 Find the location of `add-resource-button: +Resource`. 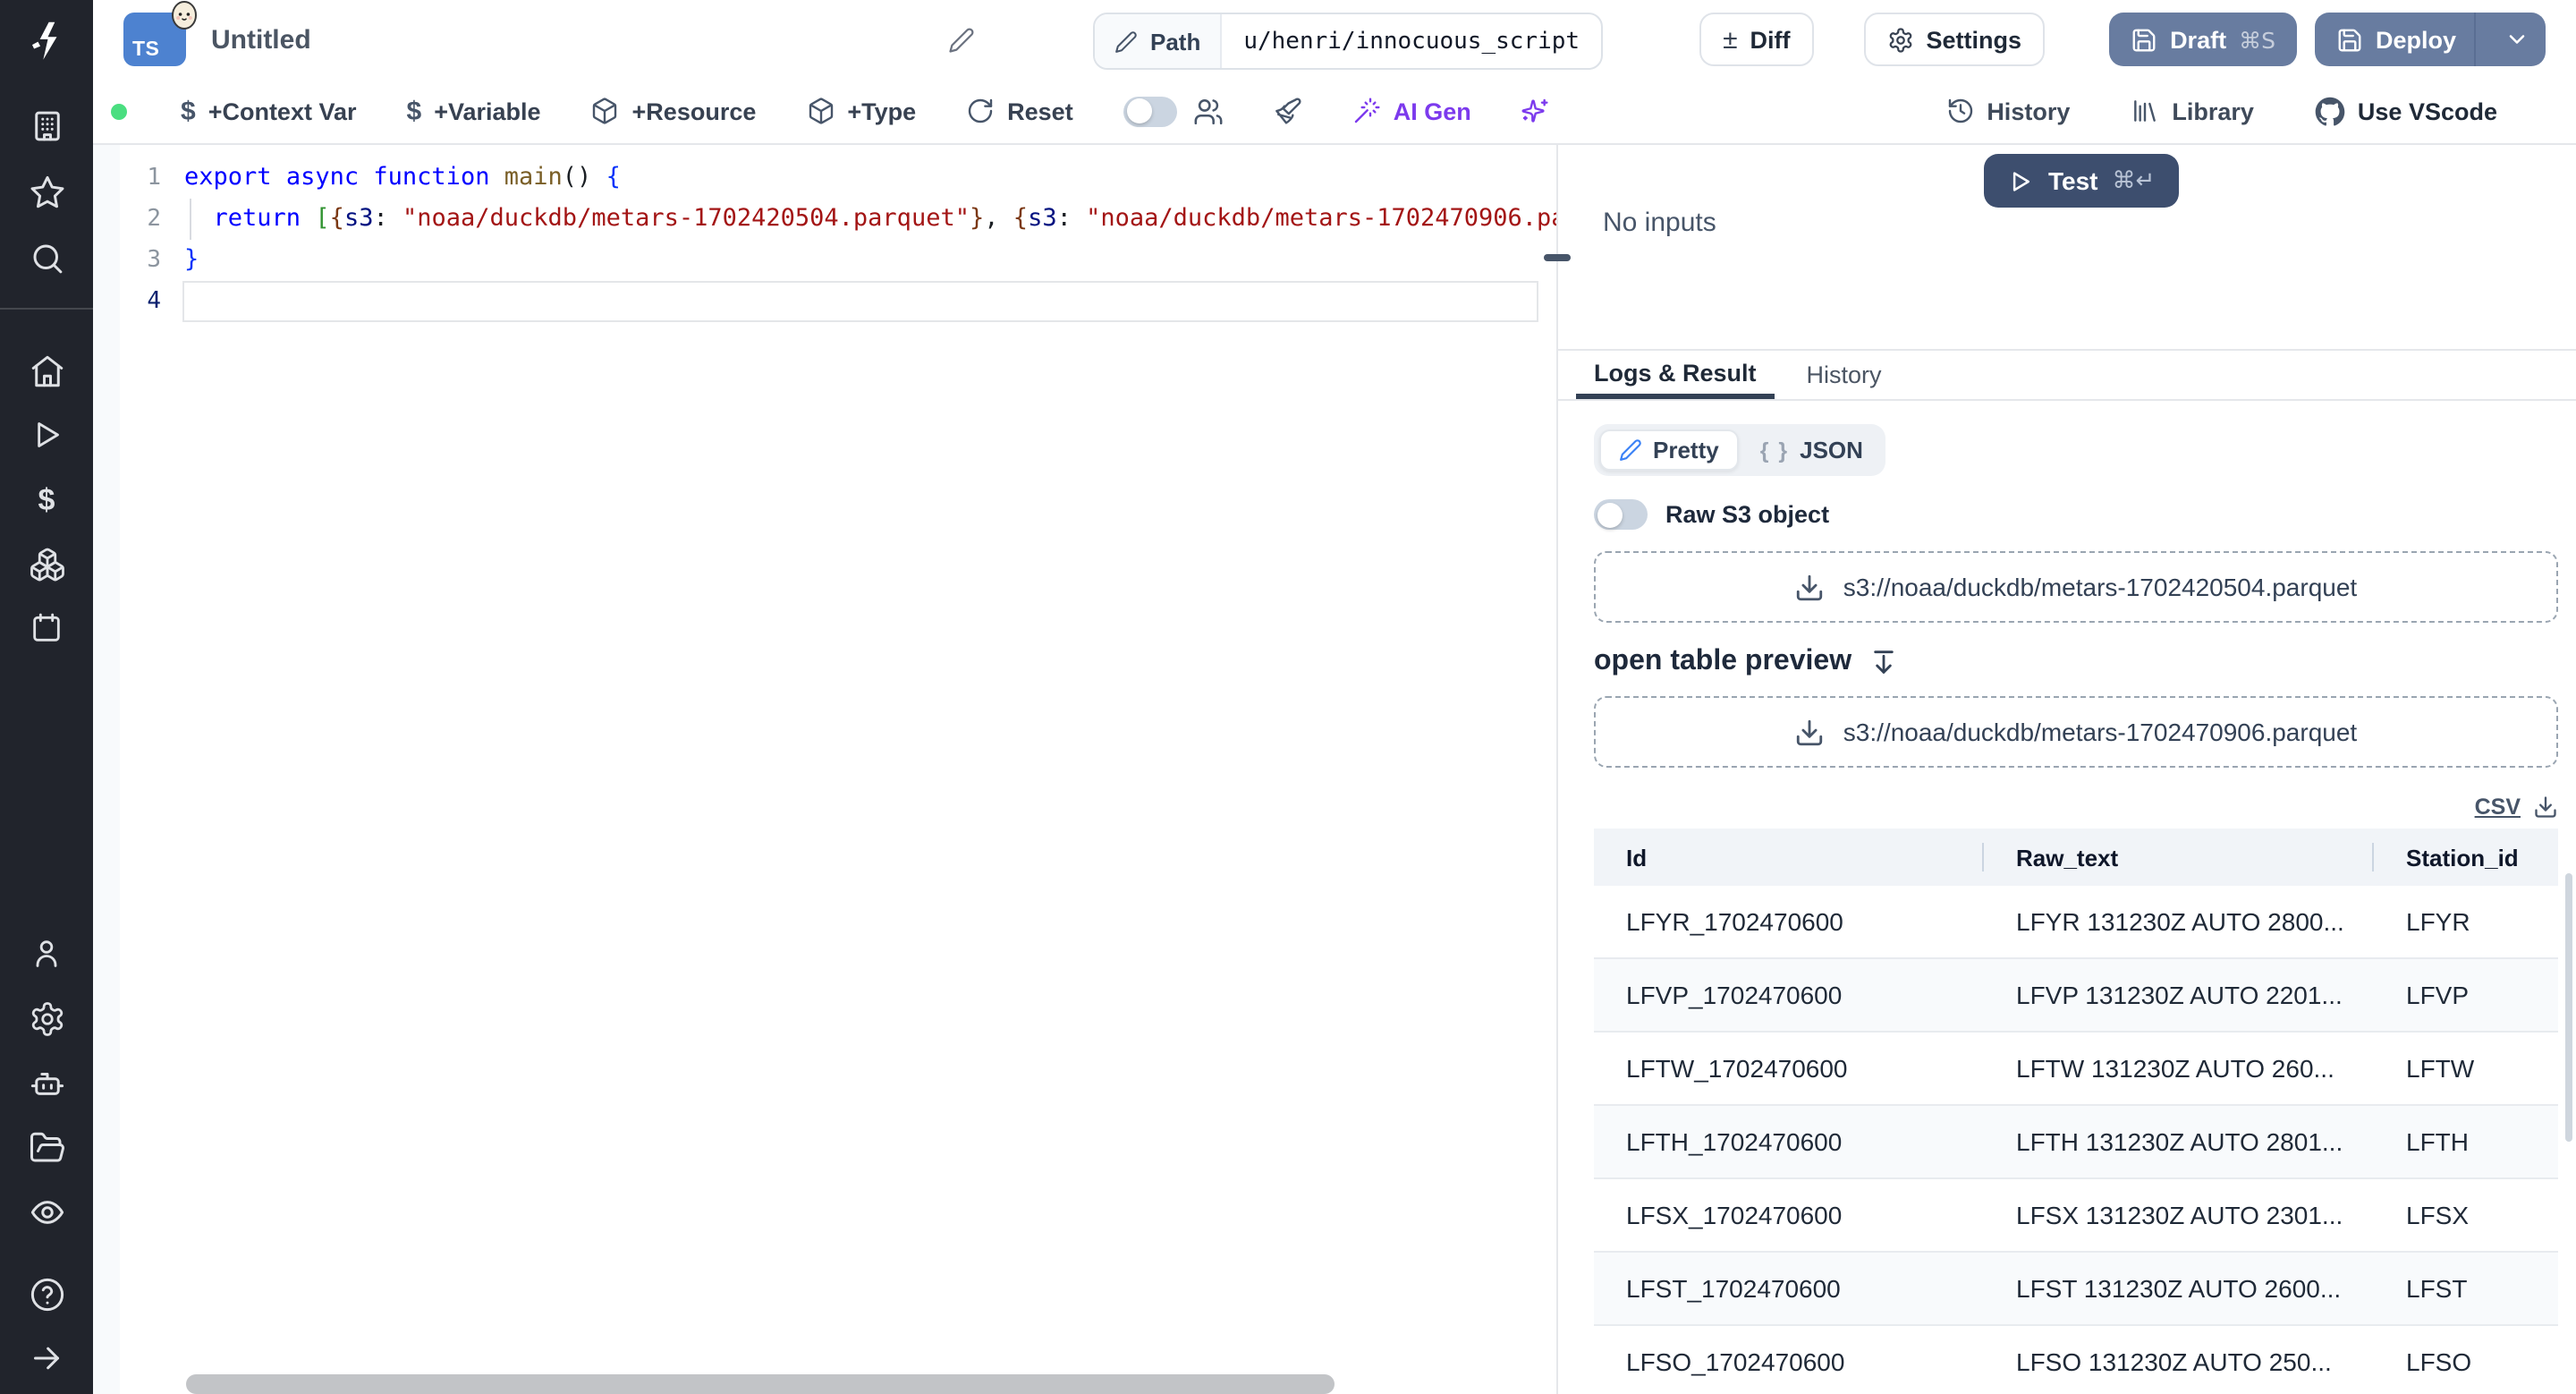

add-resource-button: +Resource is located at coordinates (673, 111).